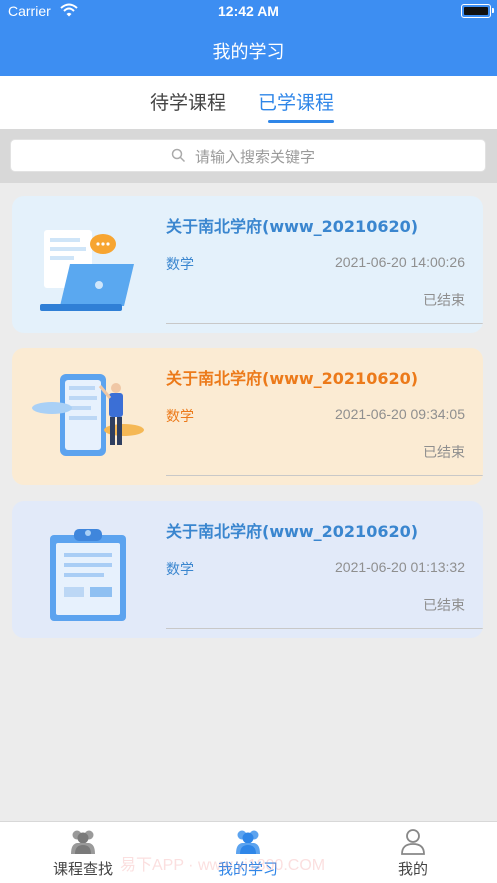 The image size is (497, 883). Describe the element at coordinates (255, 157) in the screenshot. I see `search-placeholder: 请输入搜索关键字` at that location.